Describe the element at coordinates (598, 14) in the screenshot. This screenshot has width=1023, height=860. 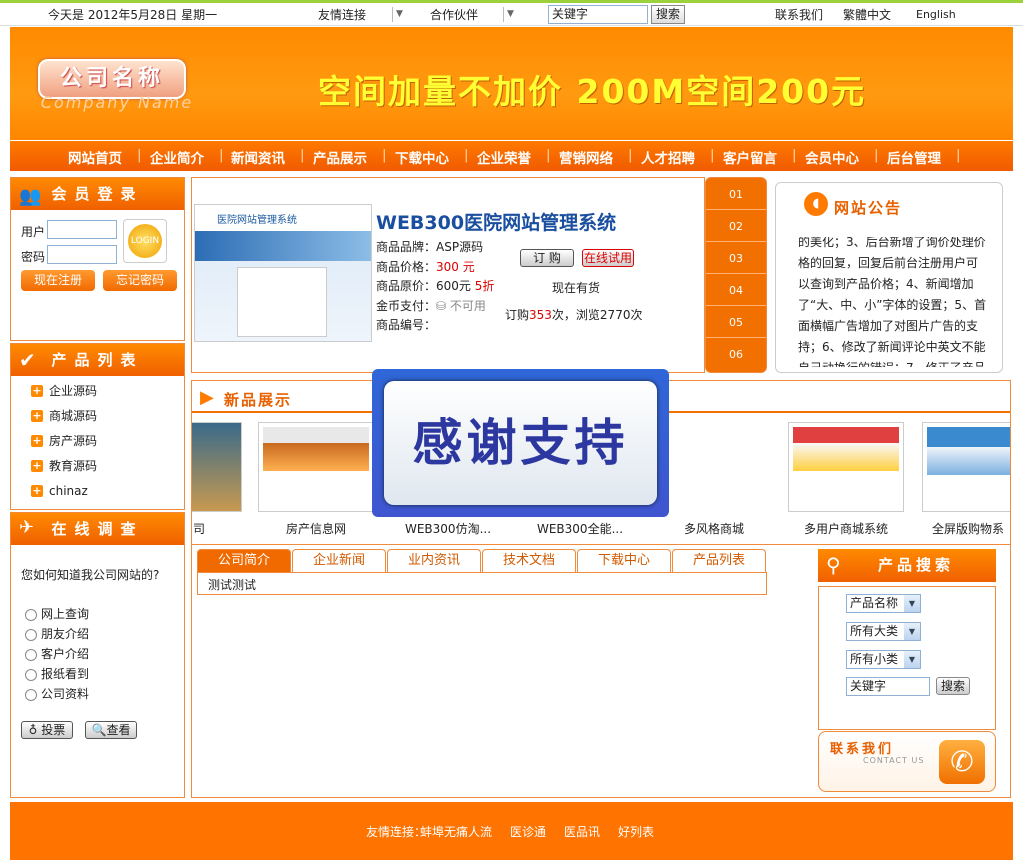
I see `search-input: 关键字` at that location.